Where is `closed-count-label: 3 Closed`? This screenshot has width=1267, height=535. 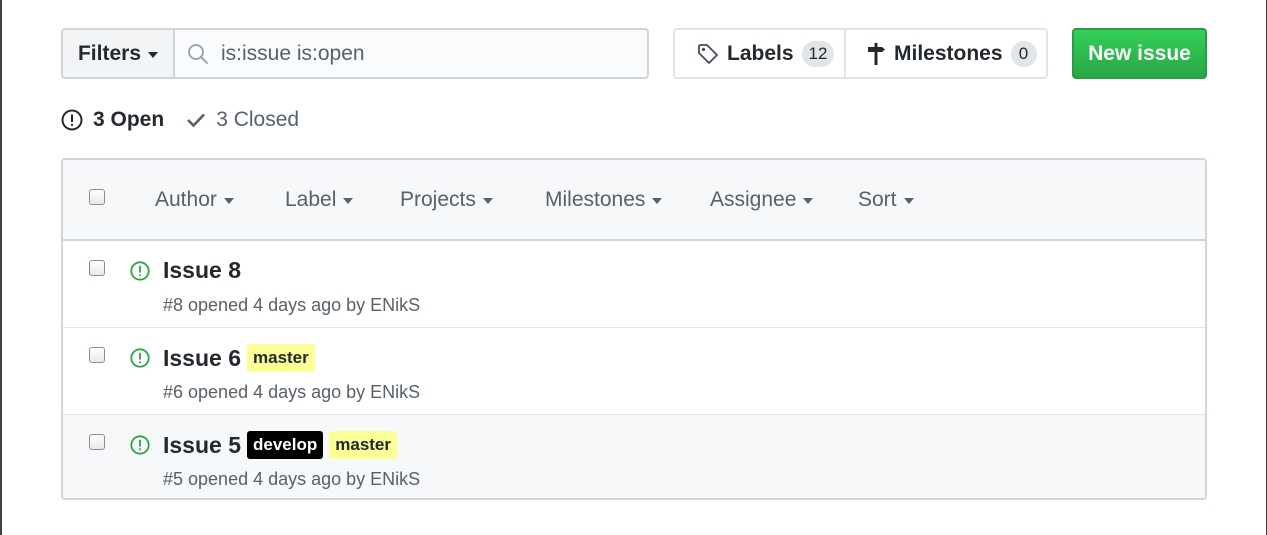
closed-count-label: 3 Closed is located at coordinates (258, 119).